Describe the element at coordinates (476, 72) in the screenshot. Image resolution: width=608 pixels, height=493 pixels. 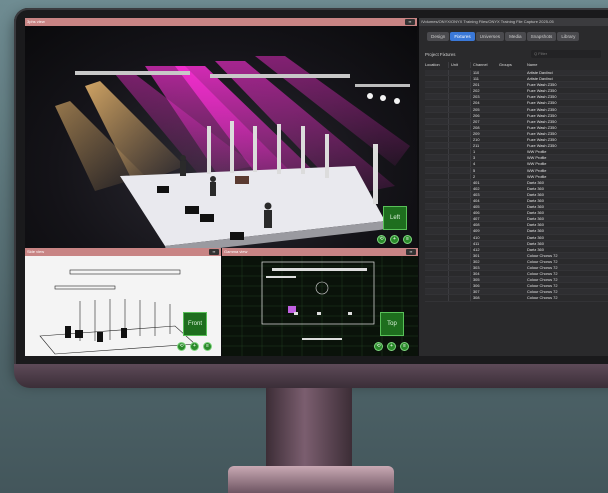
I see `channel-cell: 110` at that location.